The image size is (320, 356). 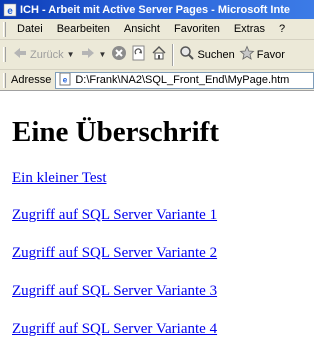 I want to click on refresh-button, so click(x=139, y=55).